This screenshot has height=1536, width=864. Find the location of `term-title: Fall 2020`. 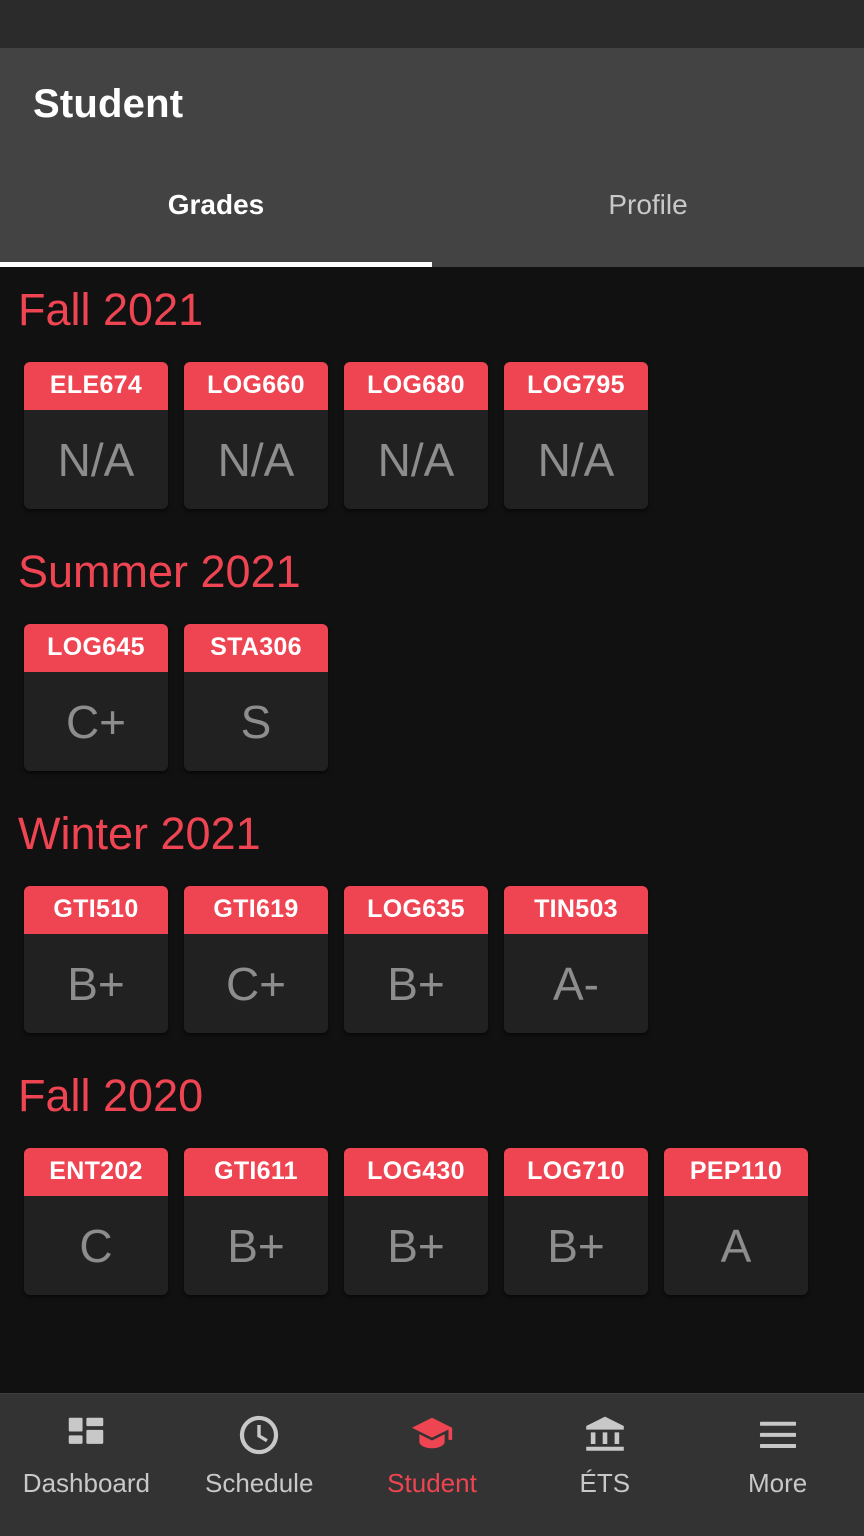

term-title: Fall 2020 is located at coordinates (111, 1095).